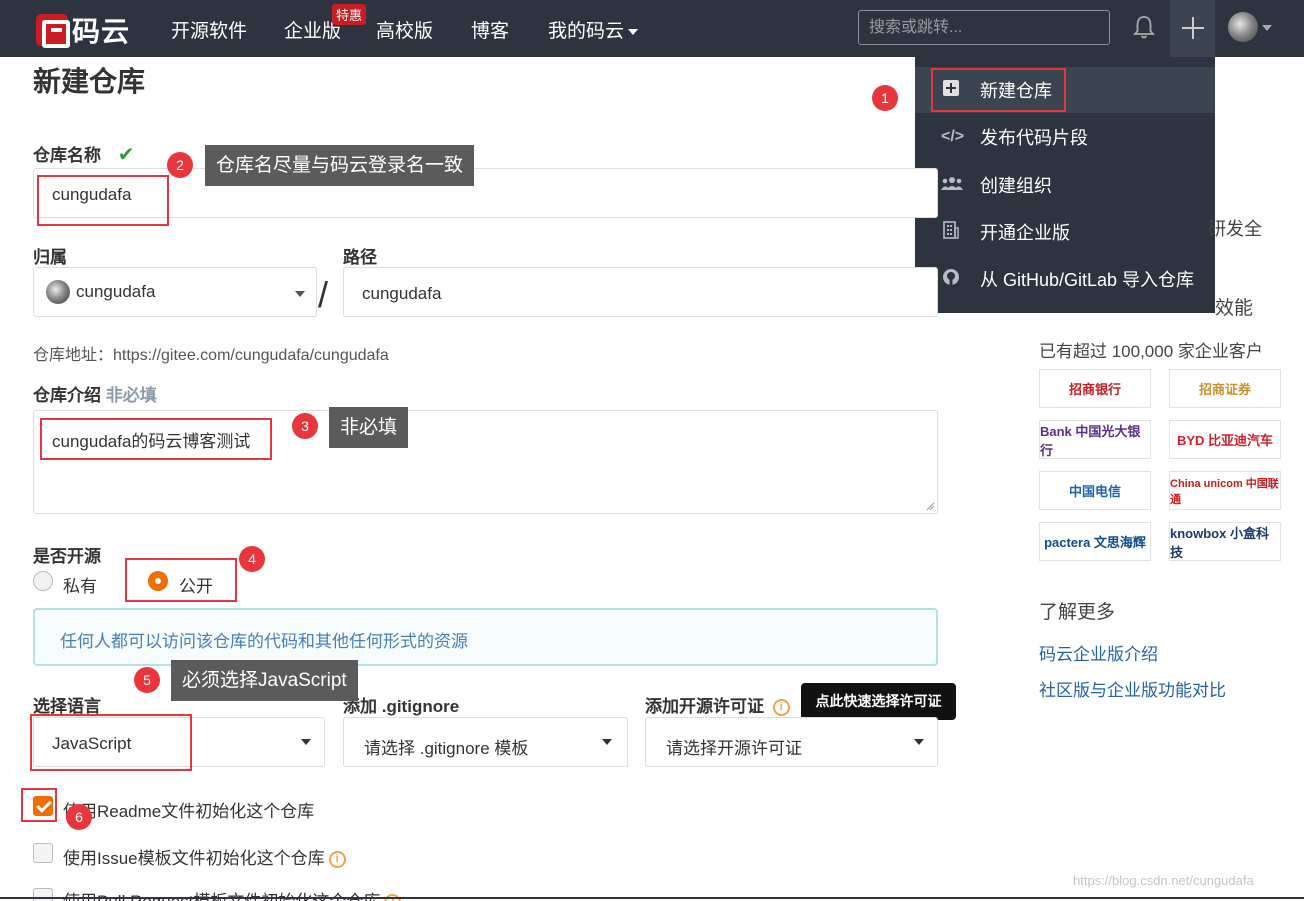 This screenshot has width=1304, height=901. What do you see at coordinates (1151, 351) in the screenshot?
I see `customer-count: 已有超过 100,000 家企业客户` at bounding box center [1151, 351].